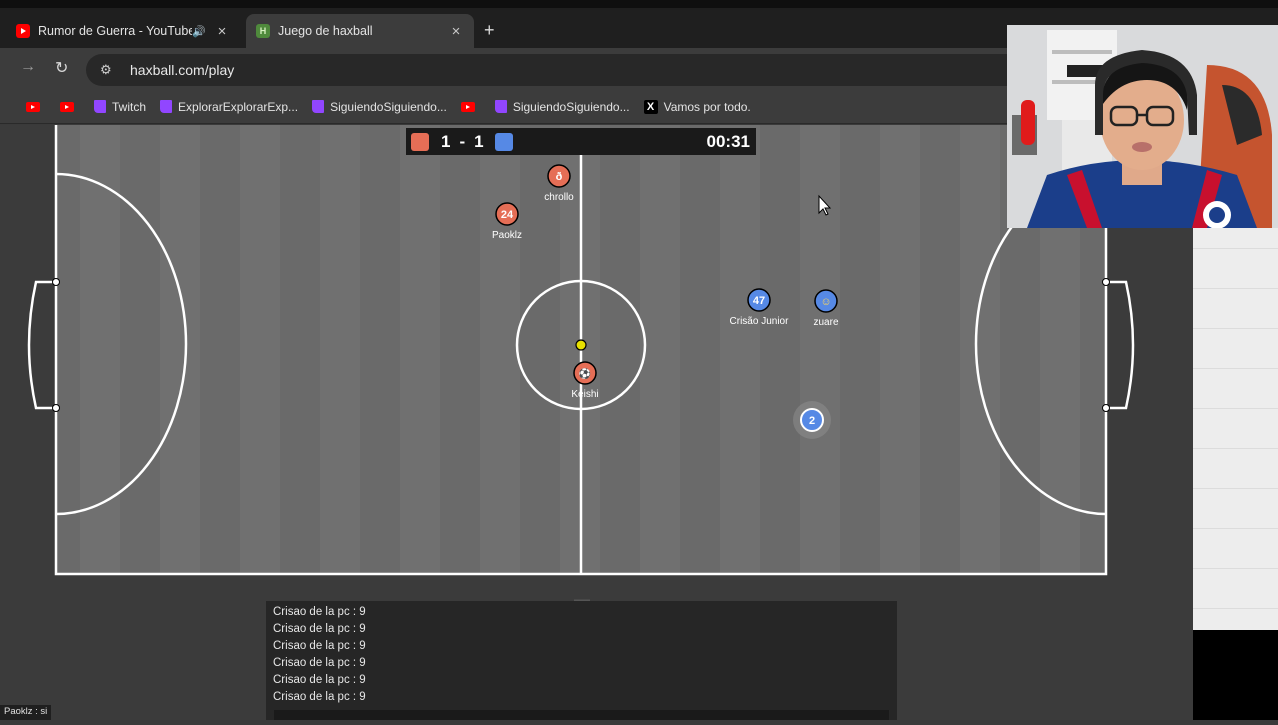  I want to click on forward-icon: →, so click(28, 67).